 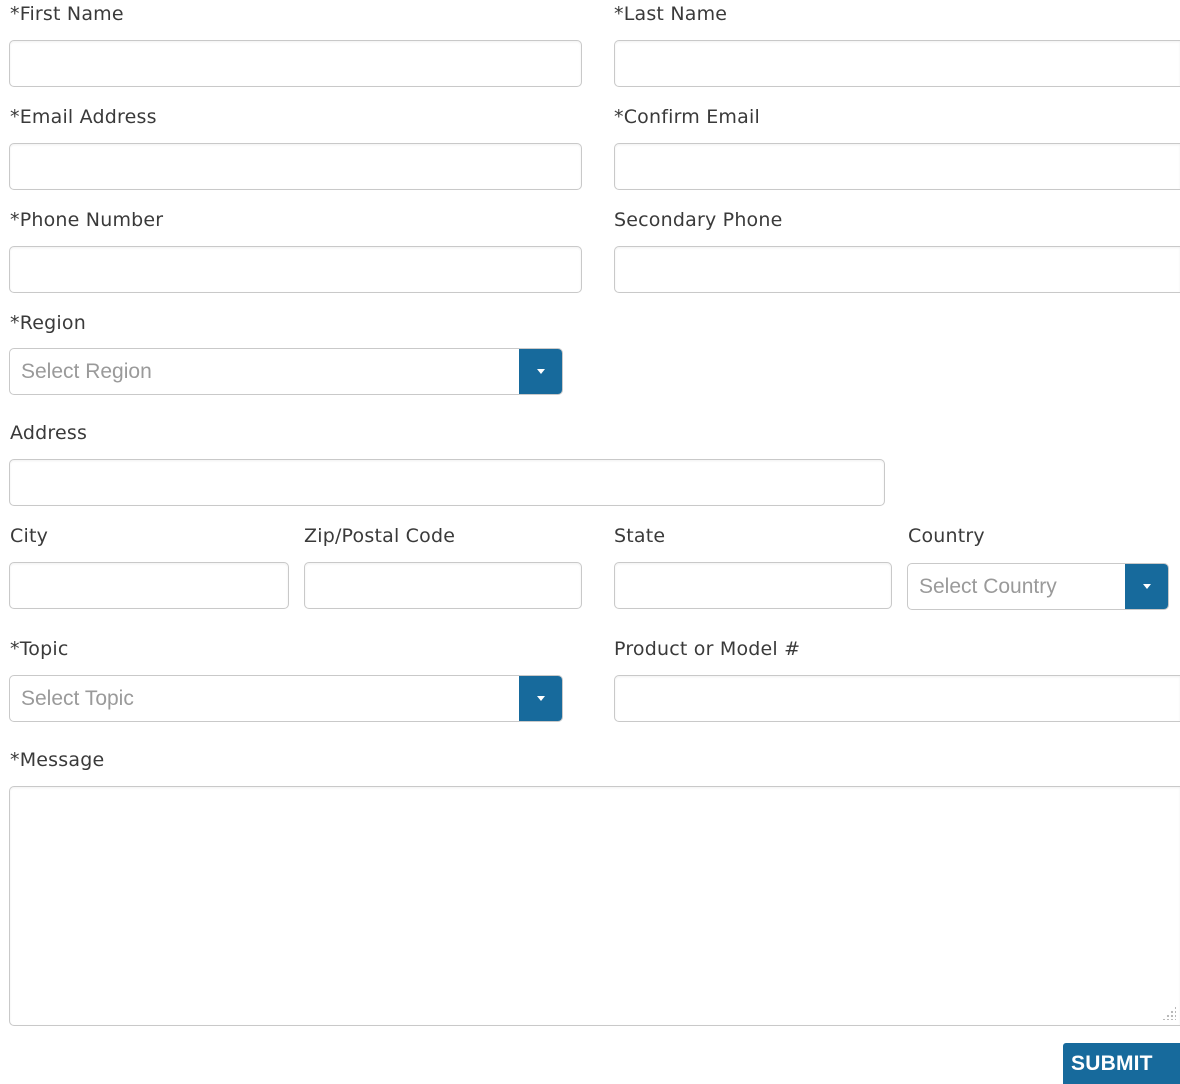 I want to click on phone-label: *Phone Number, so click(x=87, y=220).